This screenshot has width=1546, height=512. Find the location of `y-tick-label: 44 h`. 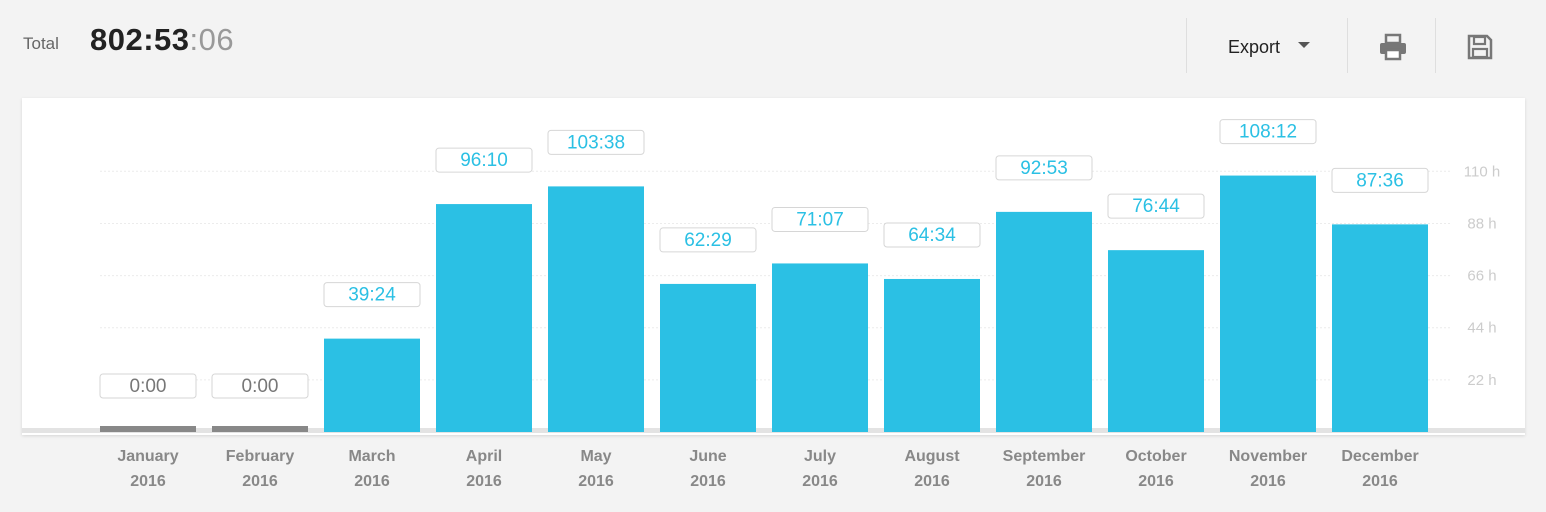

y-tick-label: 44 h is located at coordinates (1481, 328).